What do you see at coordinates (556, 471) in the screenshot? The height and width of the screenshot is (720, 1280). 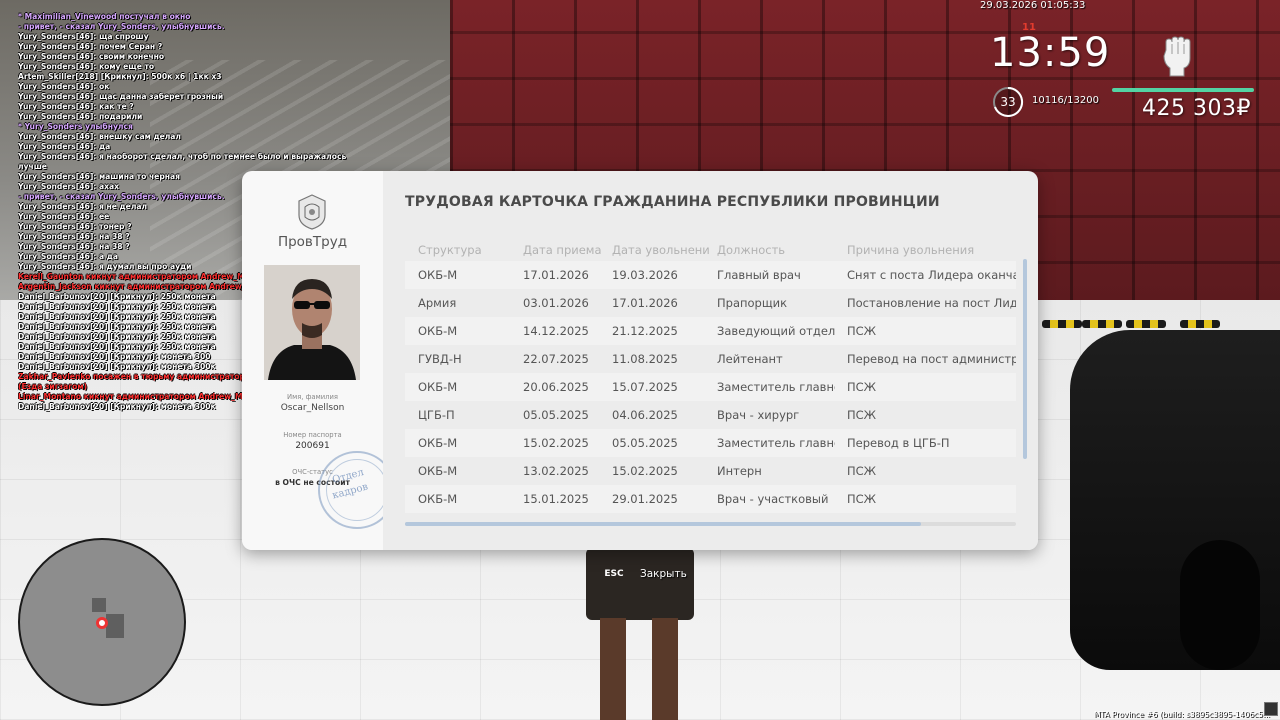 I see `cell-hire-date: 13.02.2025` at bounding box center [556, 471].